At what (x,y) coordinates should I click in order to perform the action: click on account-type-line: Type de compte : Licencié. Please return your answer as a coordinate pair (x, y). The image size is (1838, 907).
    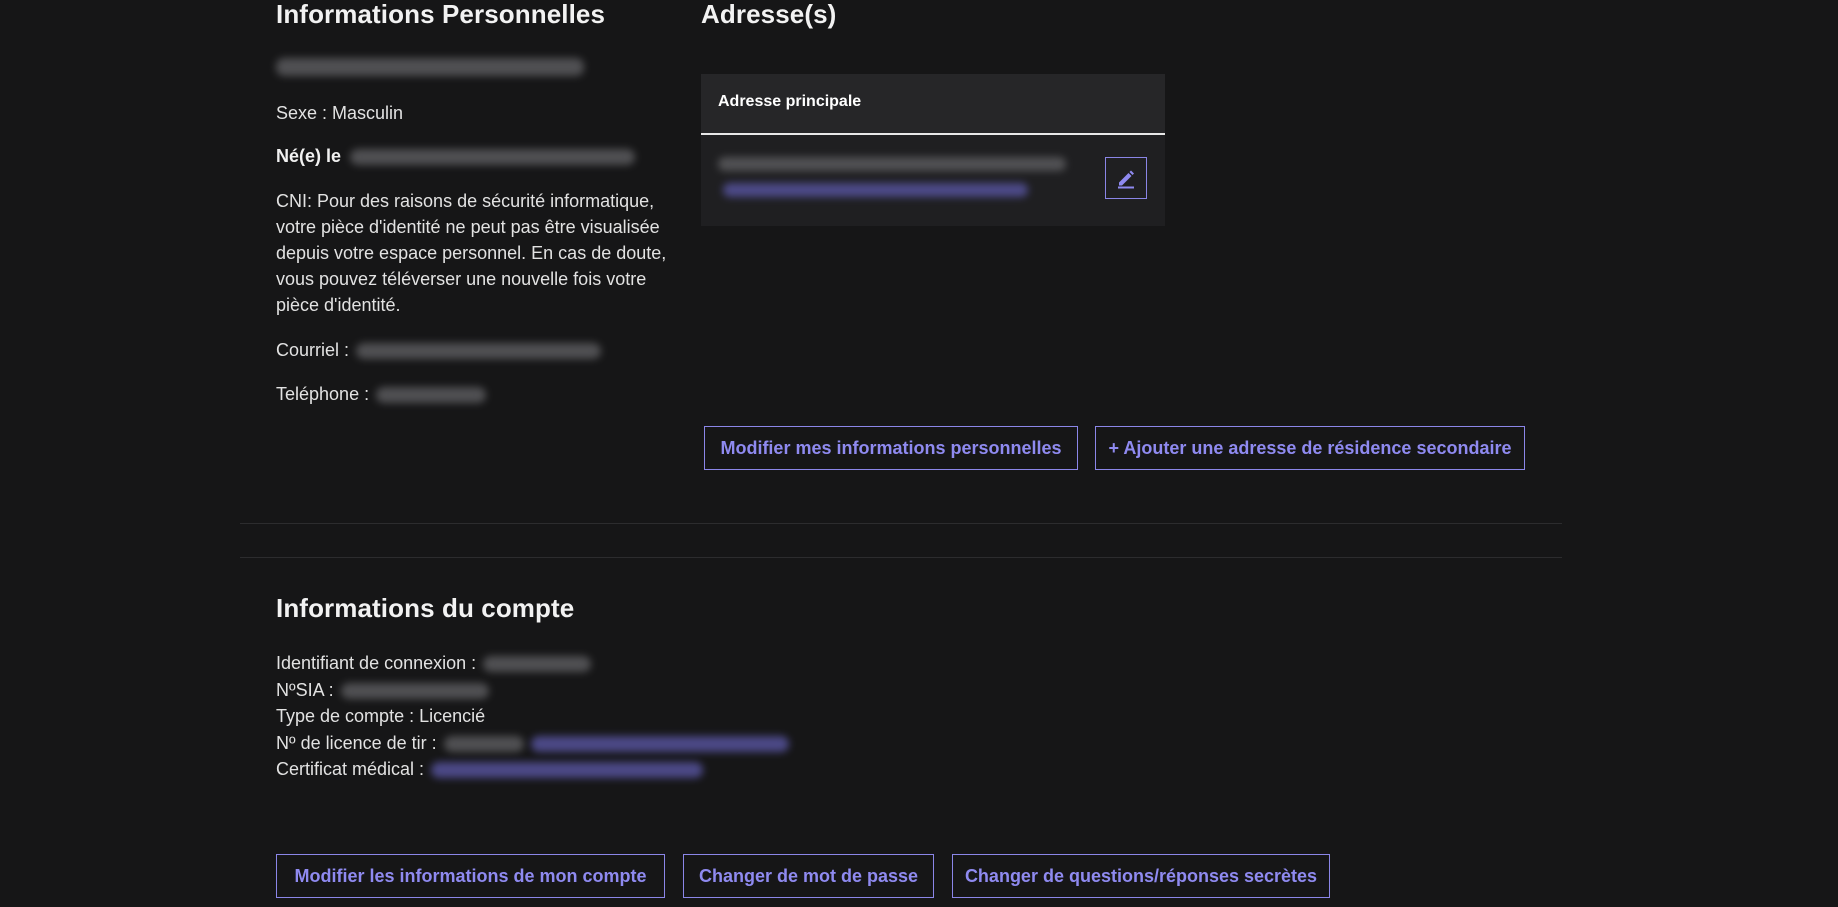
    Looking at the image, I should click on (381, 716).